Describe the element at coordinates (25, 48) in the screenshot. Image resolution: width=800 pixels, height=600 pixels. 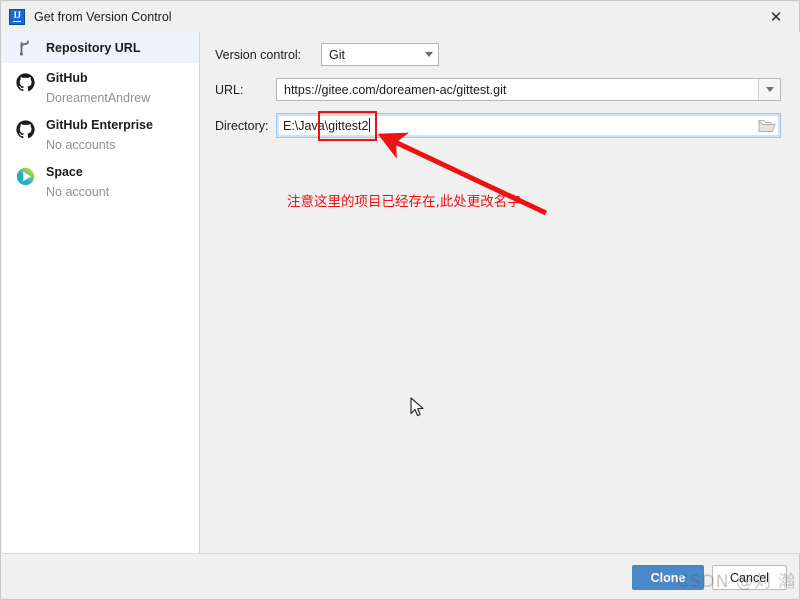
I see `branch-icon` at that location.